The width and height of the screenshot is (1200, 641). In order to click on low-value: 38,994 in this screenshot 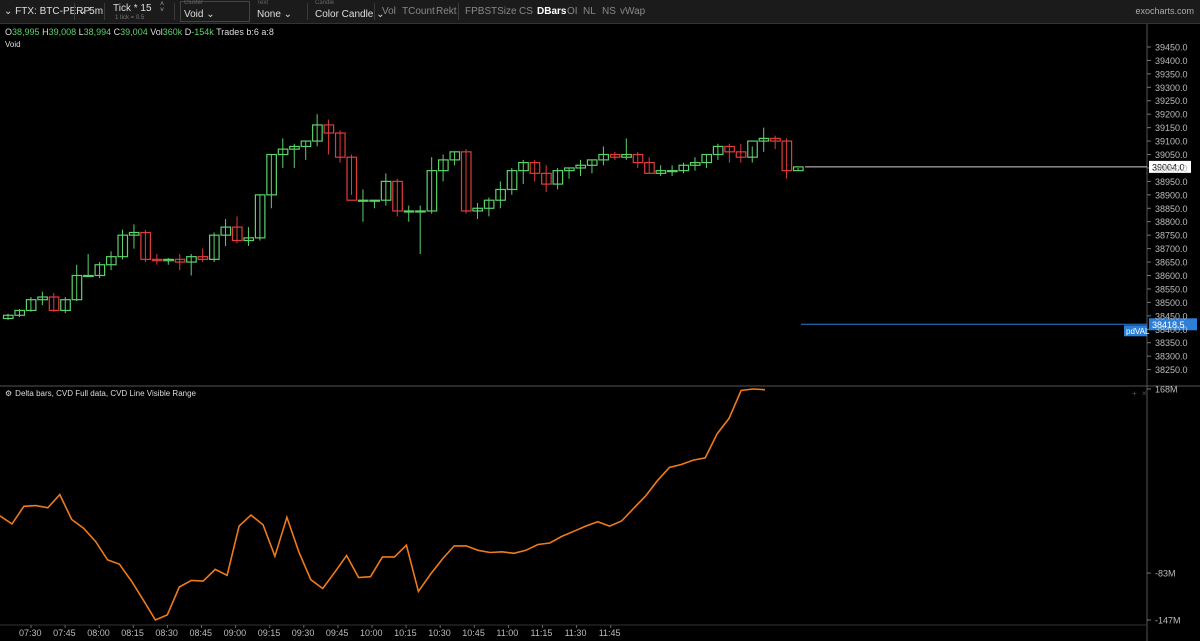, I will do `click(97, 32)`.